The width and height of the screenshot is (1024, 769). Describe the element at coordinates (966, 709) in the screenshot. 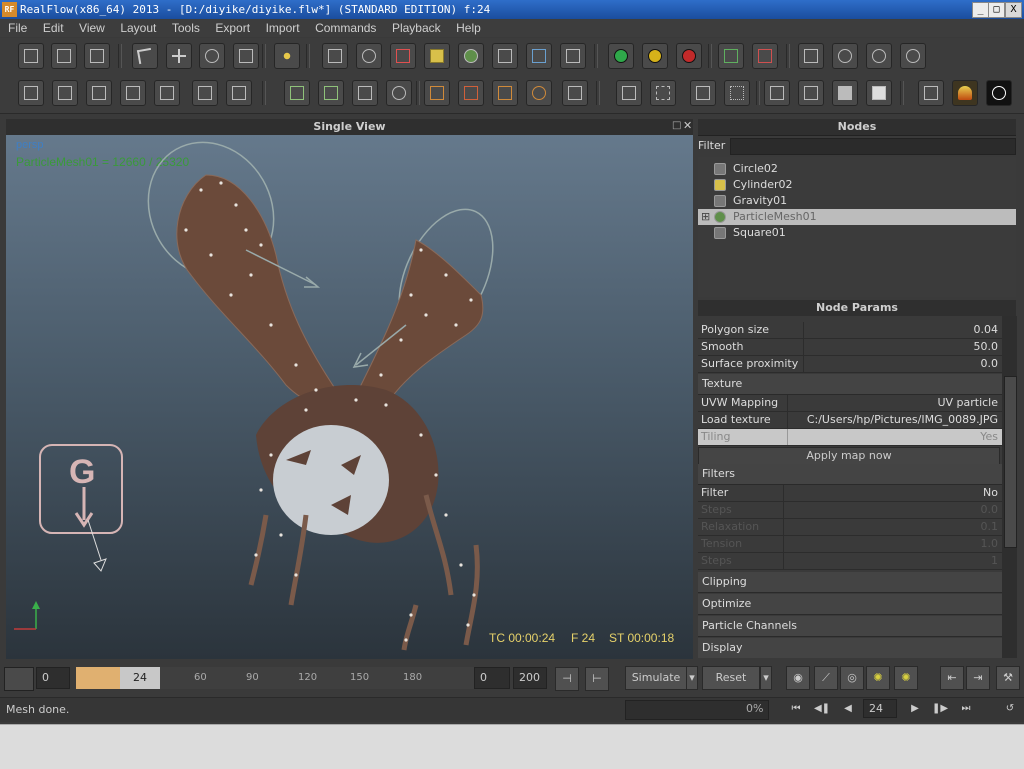

I see `last-frame-icon: ⏭` at that location.